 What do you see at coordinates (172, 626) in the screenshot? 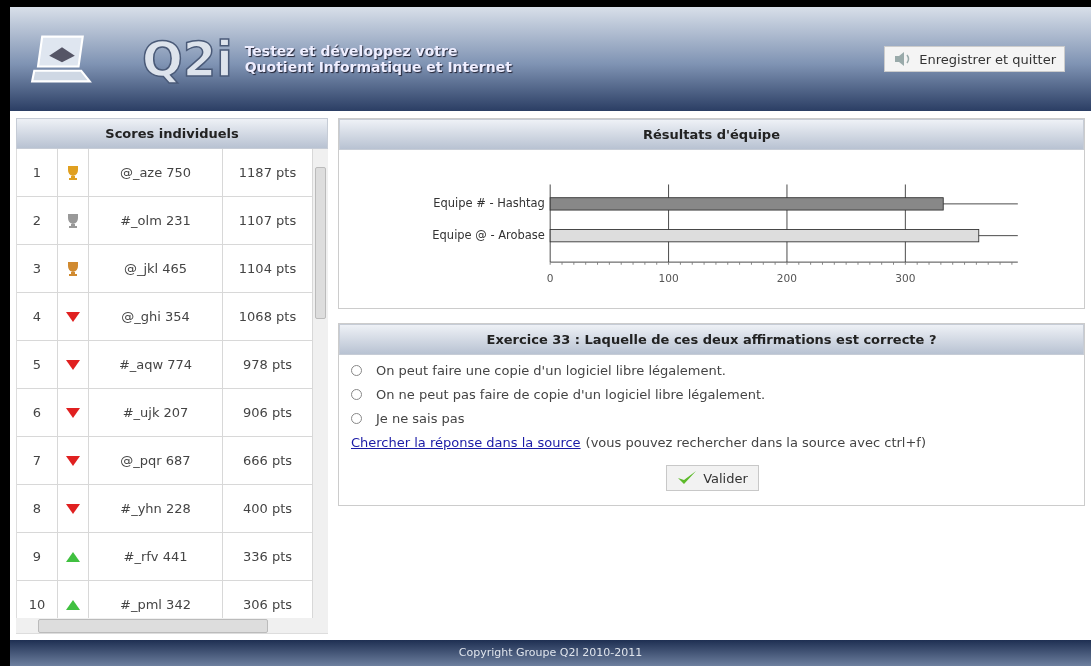
I see `horizontal-scrollbar` at bounding box center [172, 626].